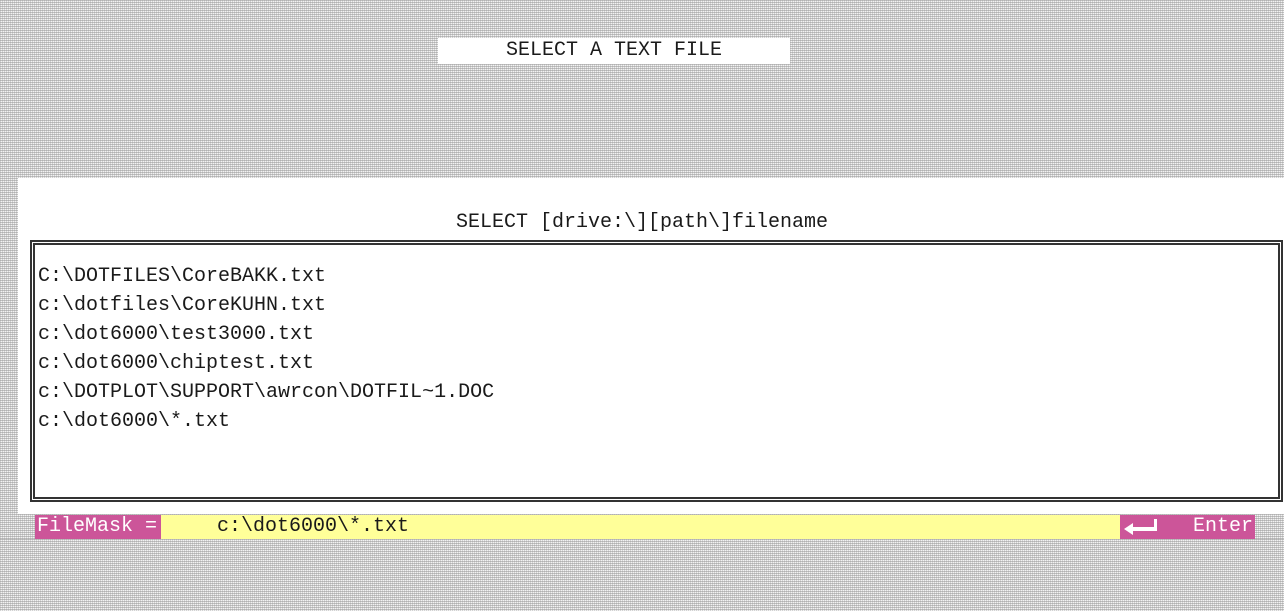 The height and width of the screenshot is (611, 1284). I want to click on enter-label: Enter, so click(1222, 526).